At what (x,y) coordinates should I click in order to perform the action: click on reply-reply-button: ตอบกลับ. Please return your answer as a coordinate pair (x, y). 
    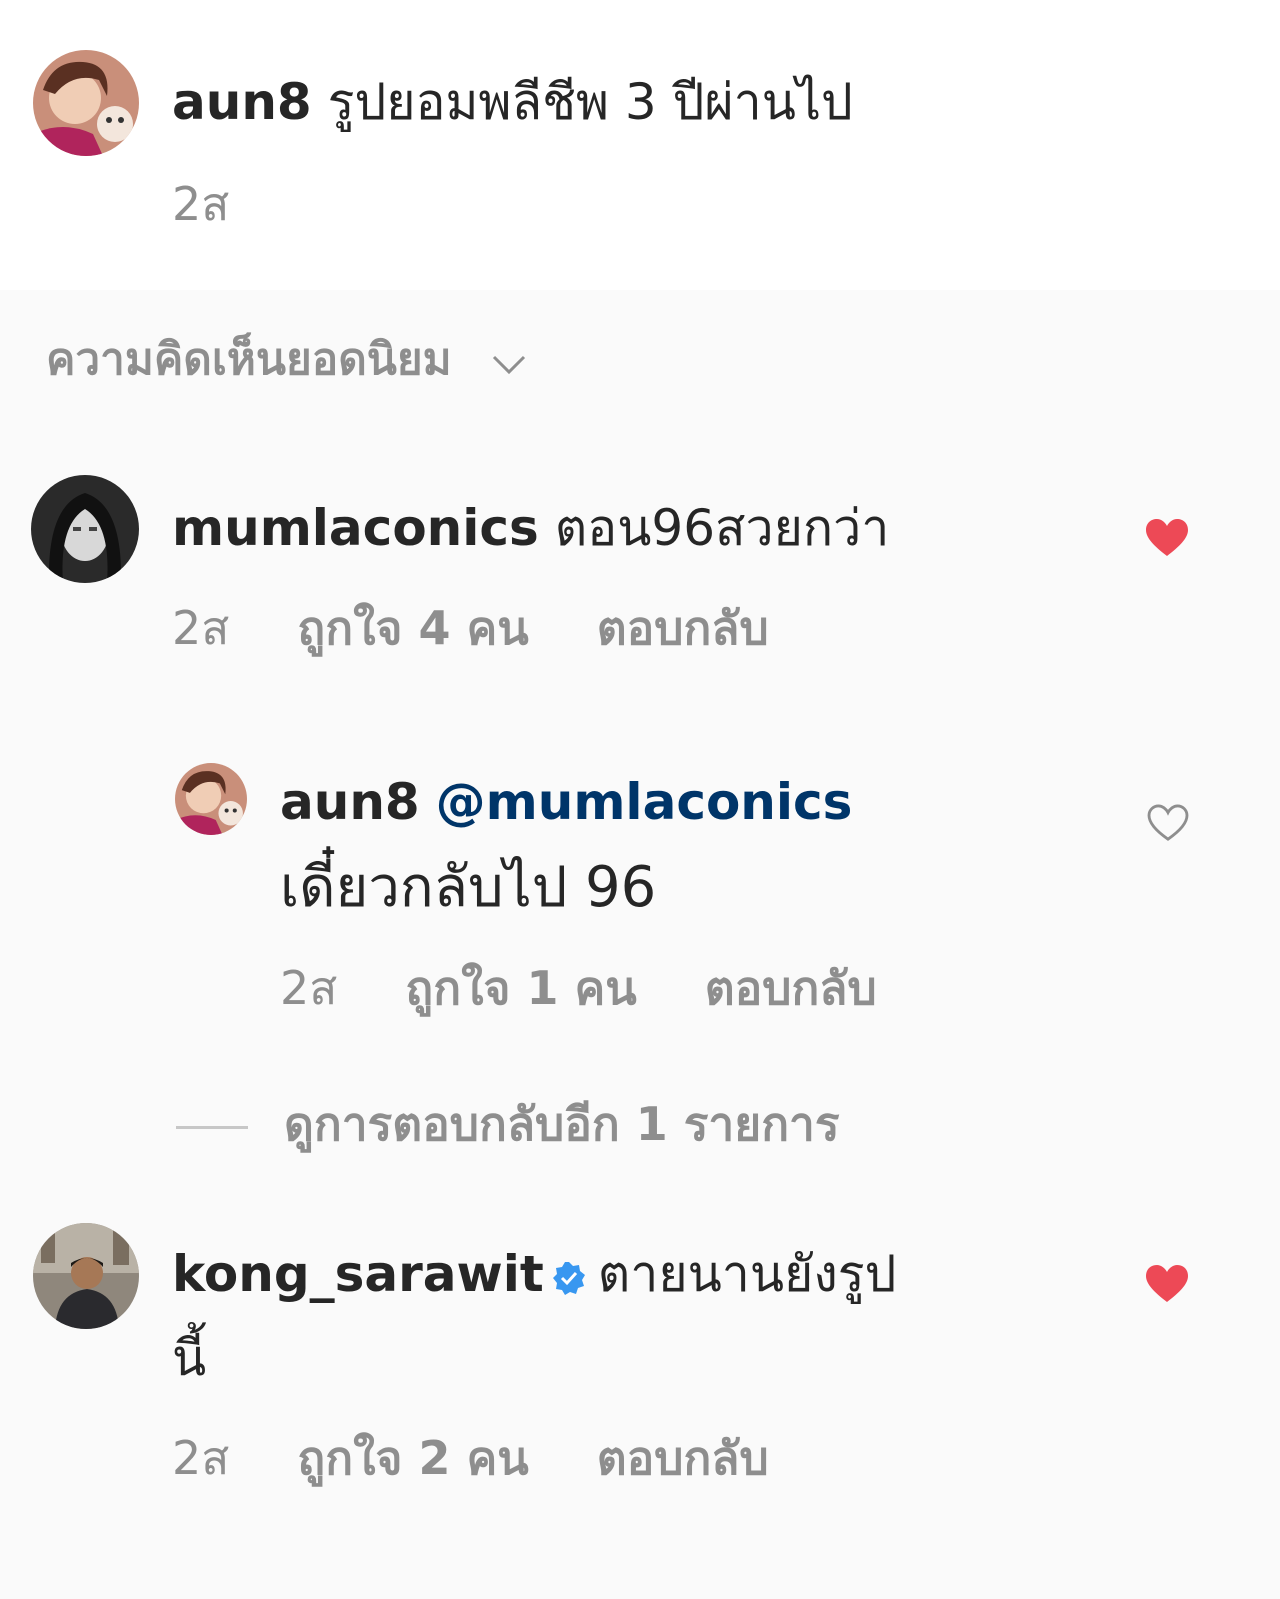
    Looking at the image, I should click on (791, 988).